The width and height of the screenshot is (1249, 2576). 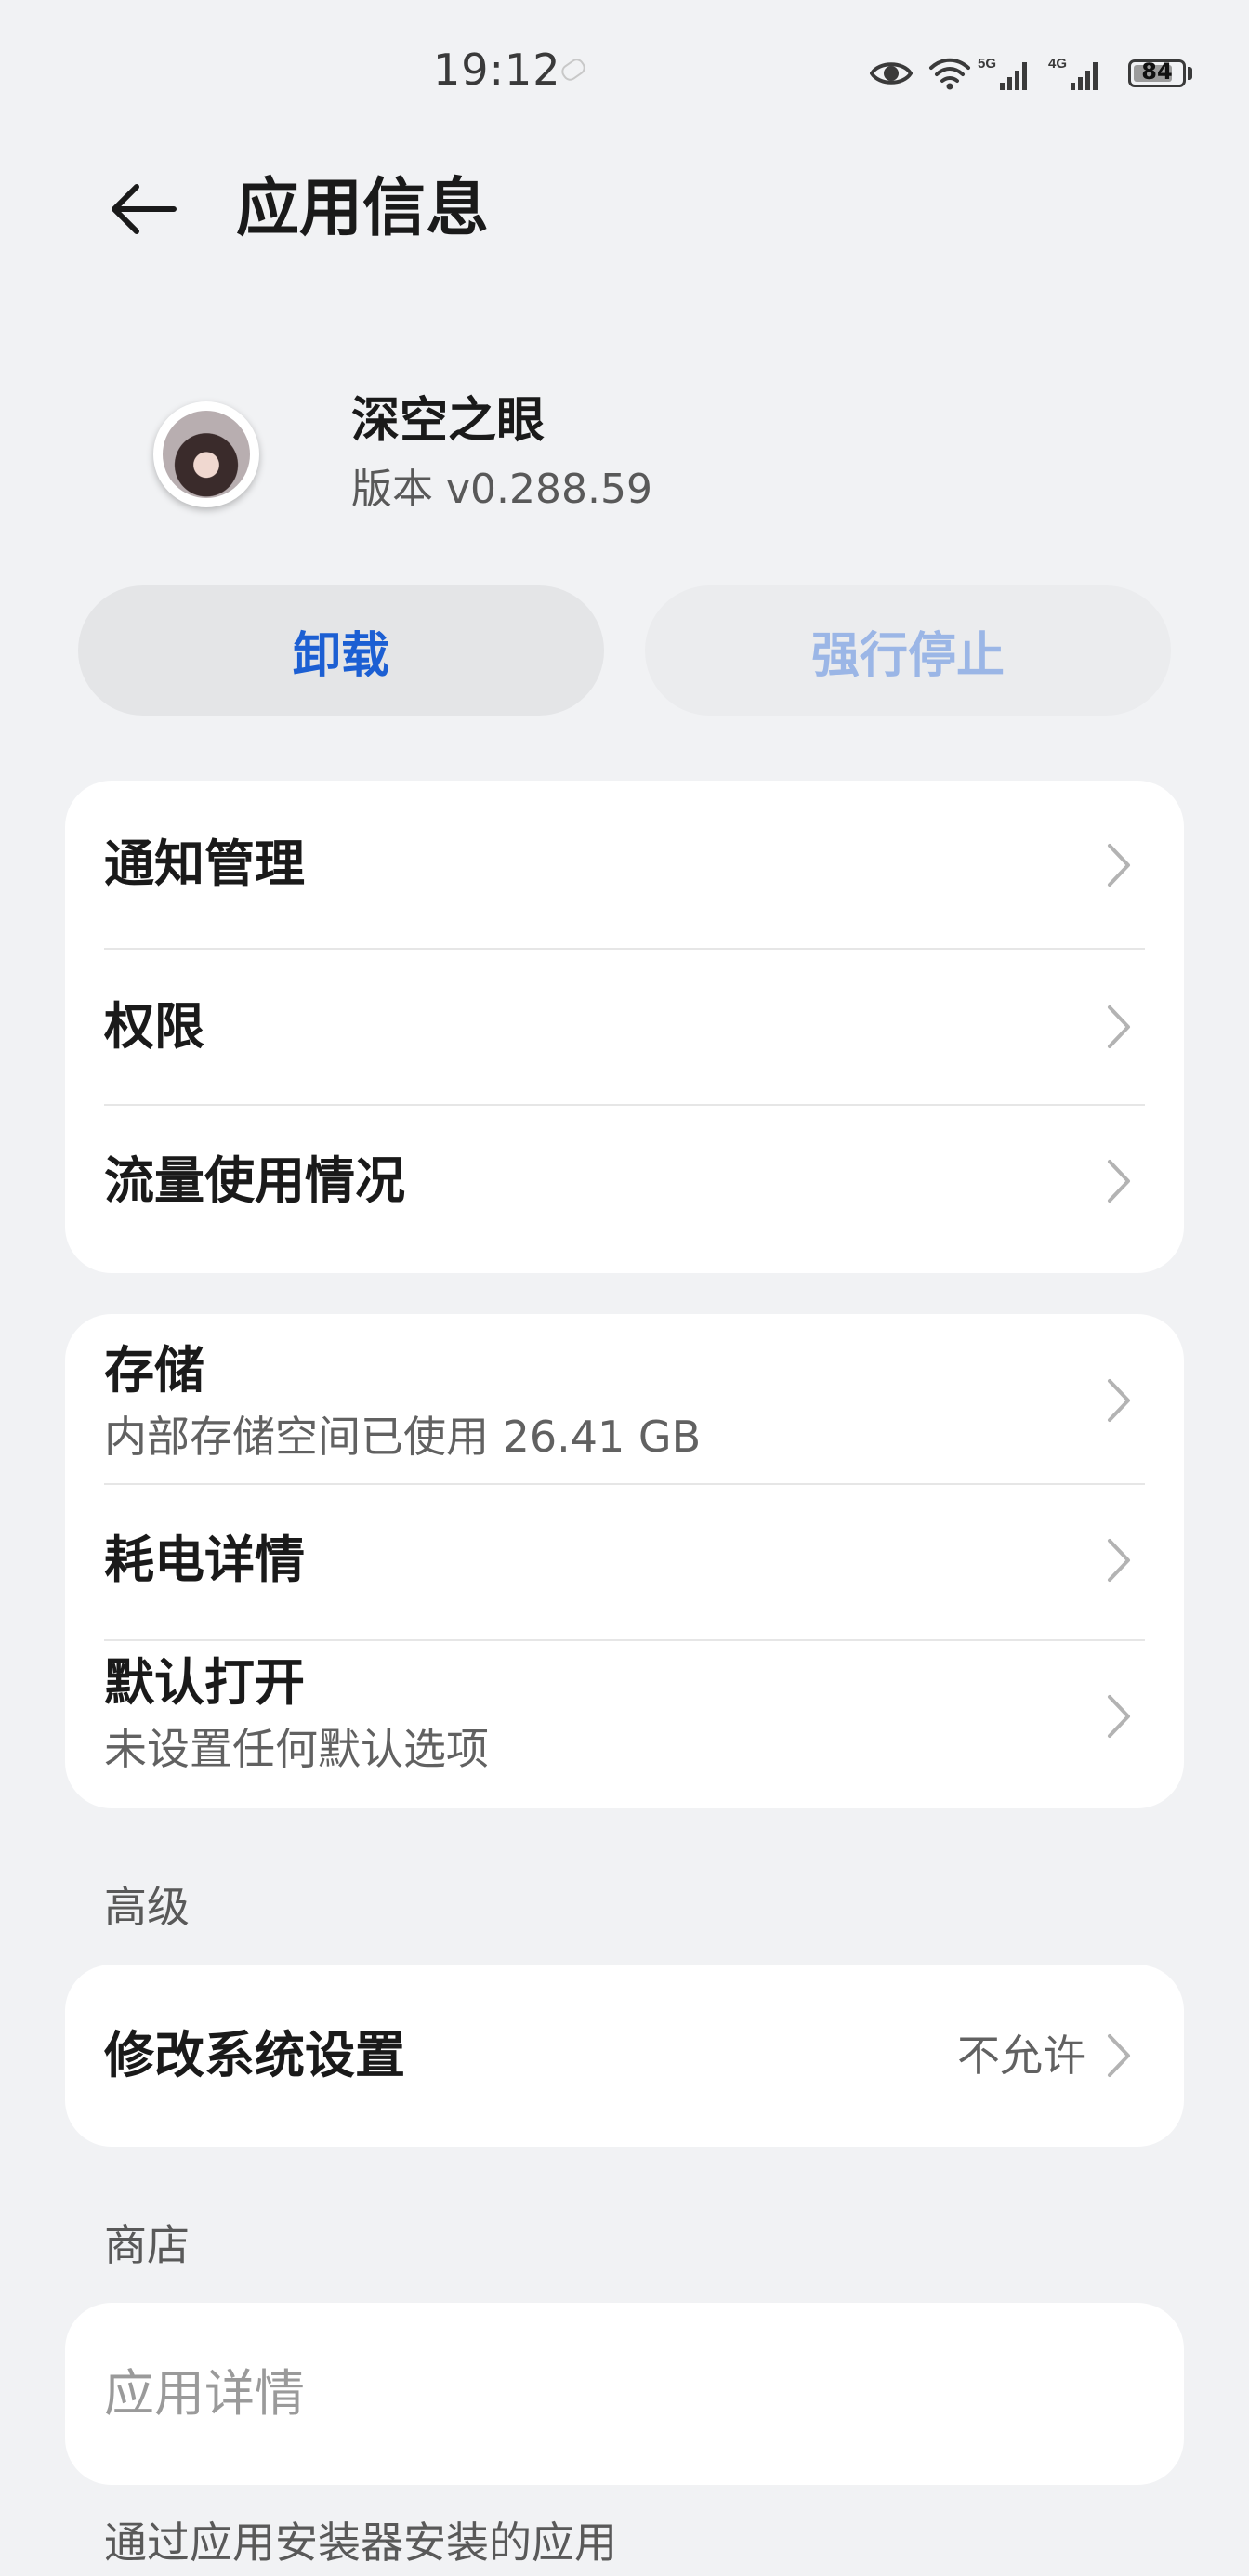 I want to click on wifi-icon, so click(x=949, y=74).